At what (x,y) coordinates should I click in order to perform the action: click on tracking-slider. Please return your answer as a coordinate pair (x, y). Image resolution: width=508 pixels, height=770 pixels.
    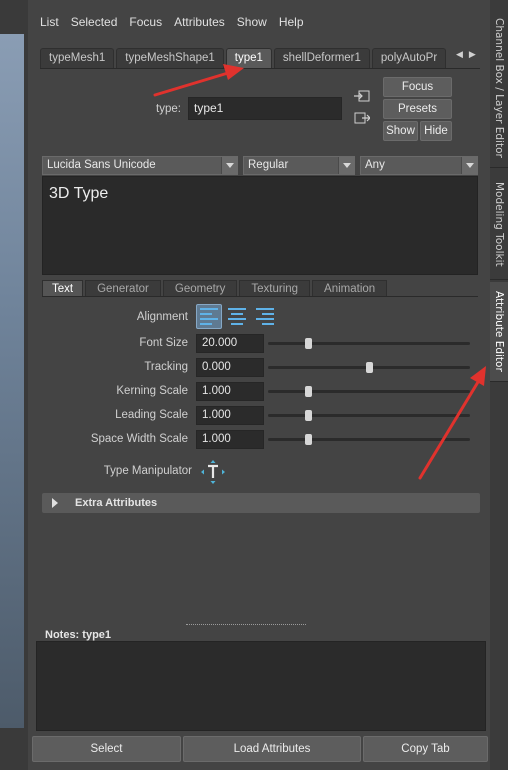
    Looking at the image, I should click on (369, 367).